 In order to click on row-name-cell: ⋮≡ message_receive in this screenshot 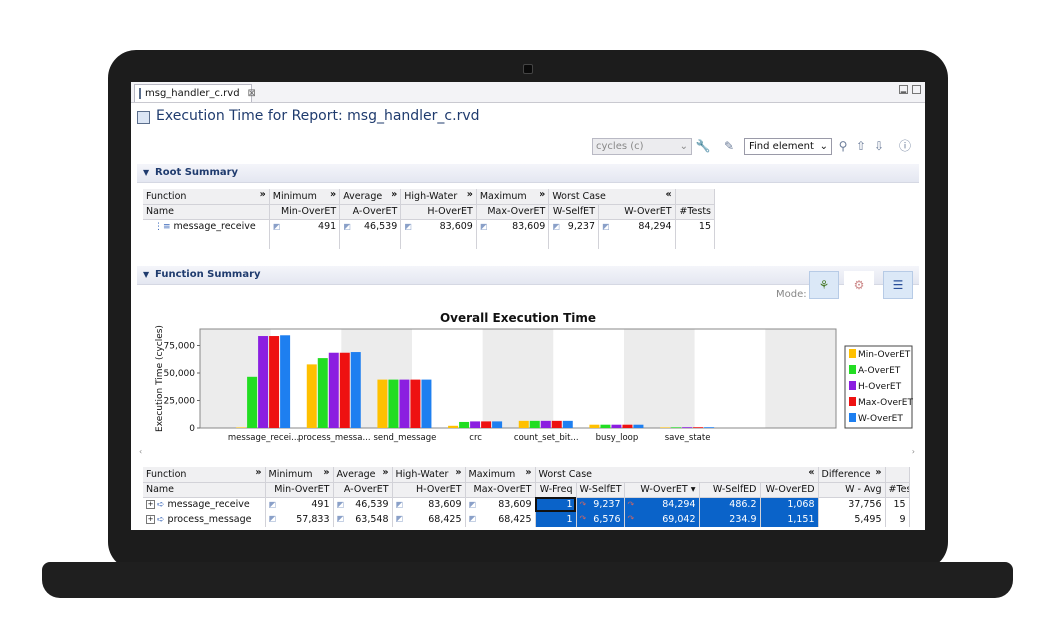, I will do `click(206, 226)`.